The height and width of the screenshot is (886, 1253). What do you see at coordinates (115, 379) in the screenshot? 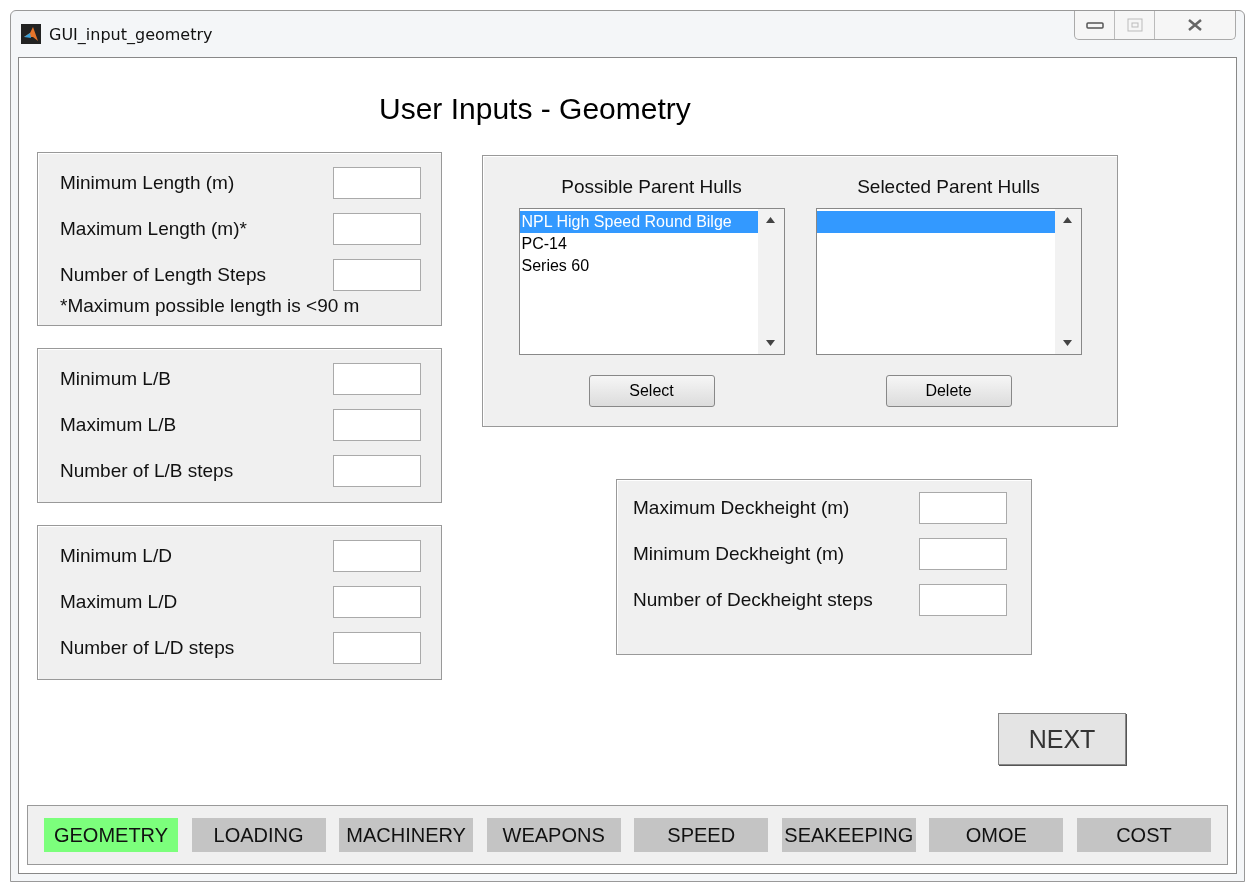
I see `field-label: Minimum L/B` at bounding box center [115, 379].